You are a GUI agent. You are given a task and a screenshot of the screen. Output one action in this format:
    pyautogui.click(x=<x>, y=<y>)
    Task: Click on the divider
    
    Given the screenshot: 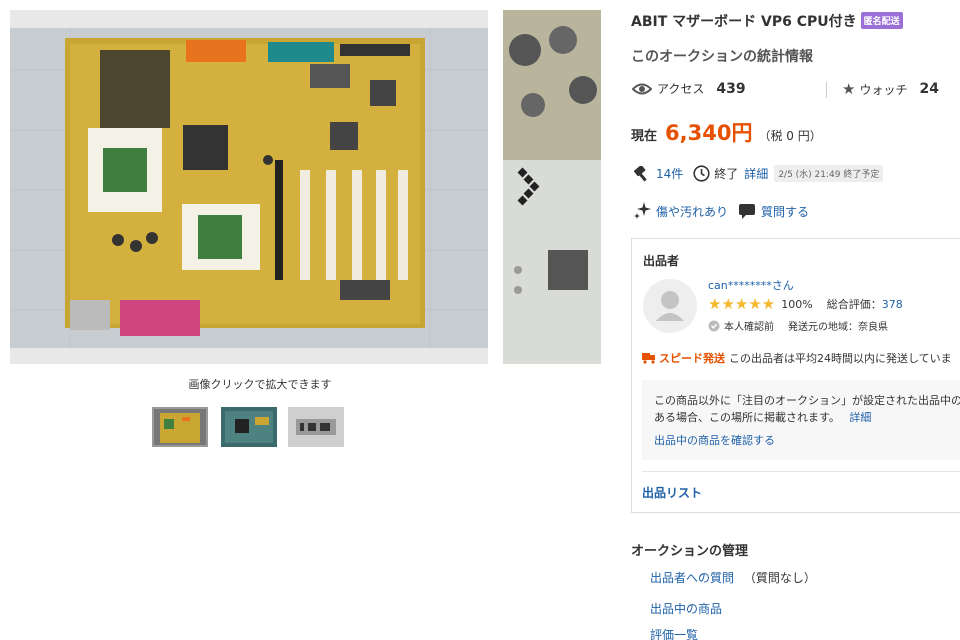 What is the action you would take?
    pyautogui.click(x=801, y=471)
    